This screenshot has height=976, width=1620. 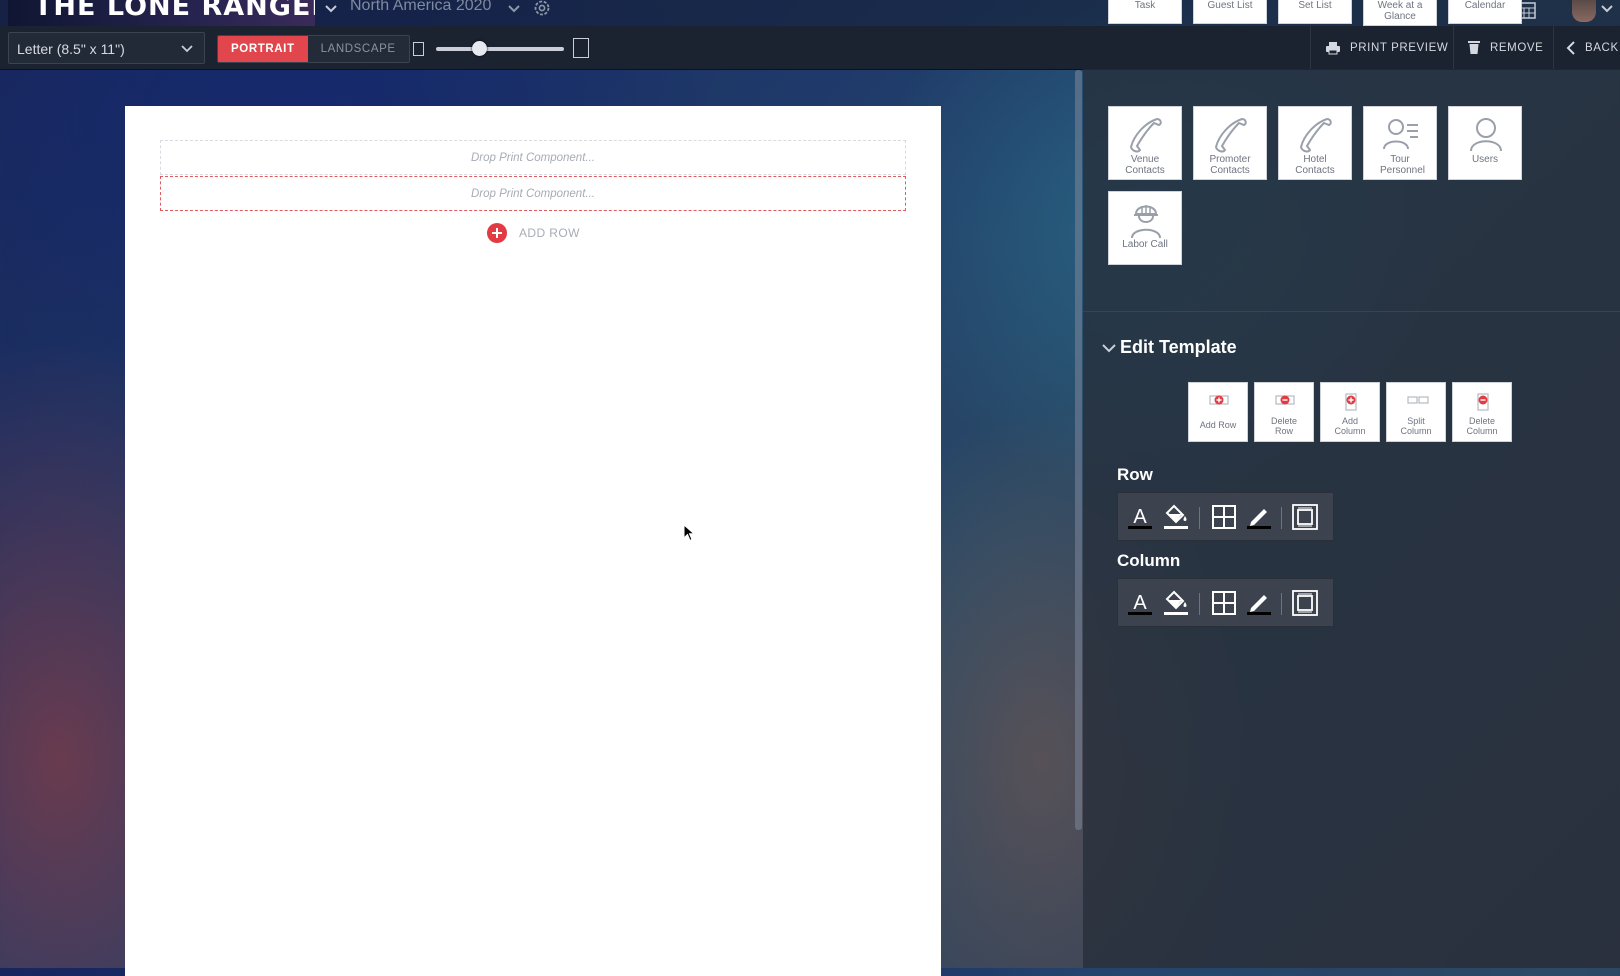 I want to click on component-users: Users, so click(x=1485, y=143).